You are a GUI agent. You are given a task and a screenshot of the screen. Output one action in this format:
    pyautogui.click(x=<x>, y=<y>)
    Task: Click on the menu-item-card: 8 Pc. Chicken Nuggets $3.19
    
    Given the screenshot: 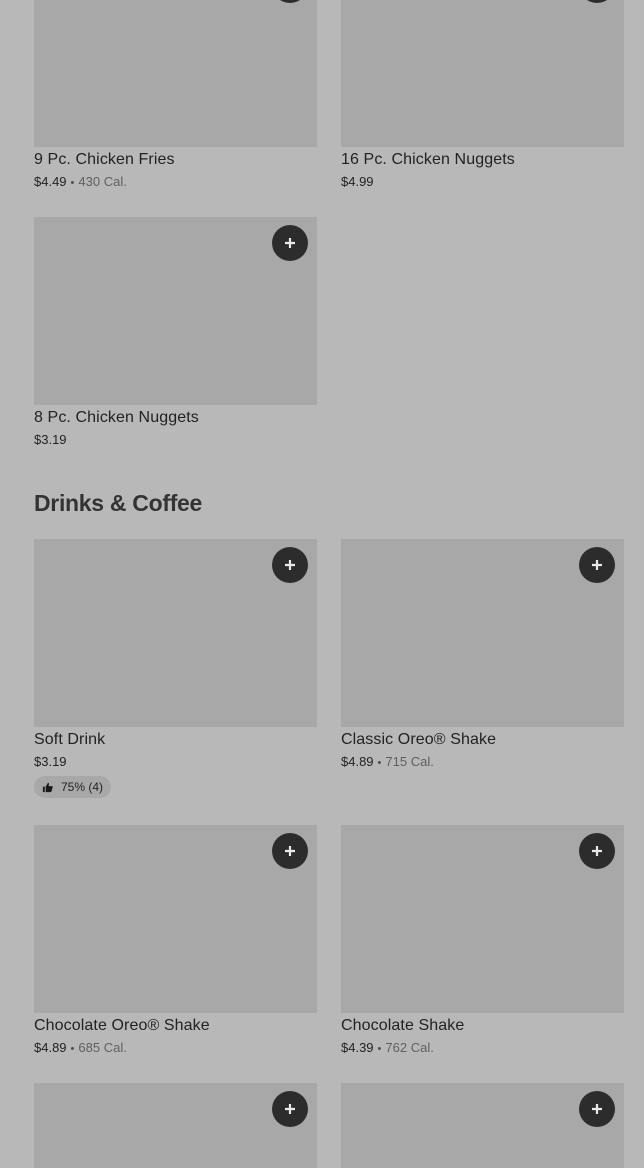 What is the action you would take?
    pyautogui.click(x=175, y=332)
    